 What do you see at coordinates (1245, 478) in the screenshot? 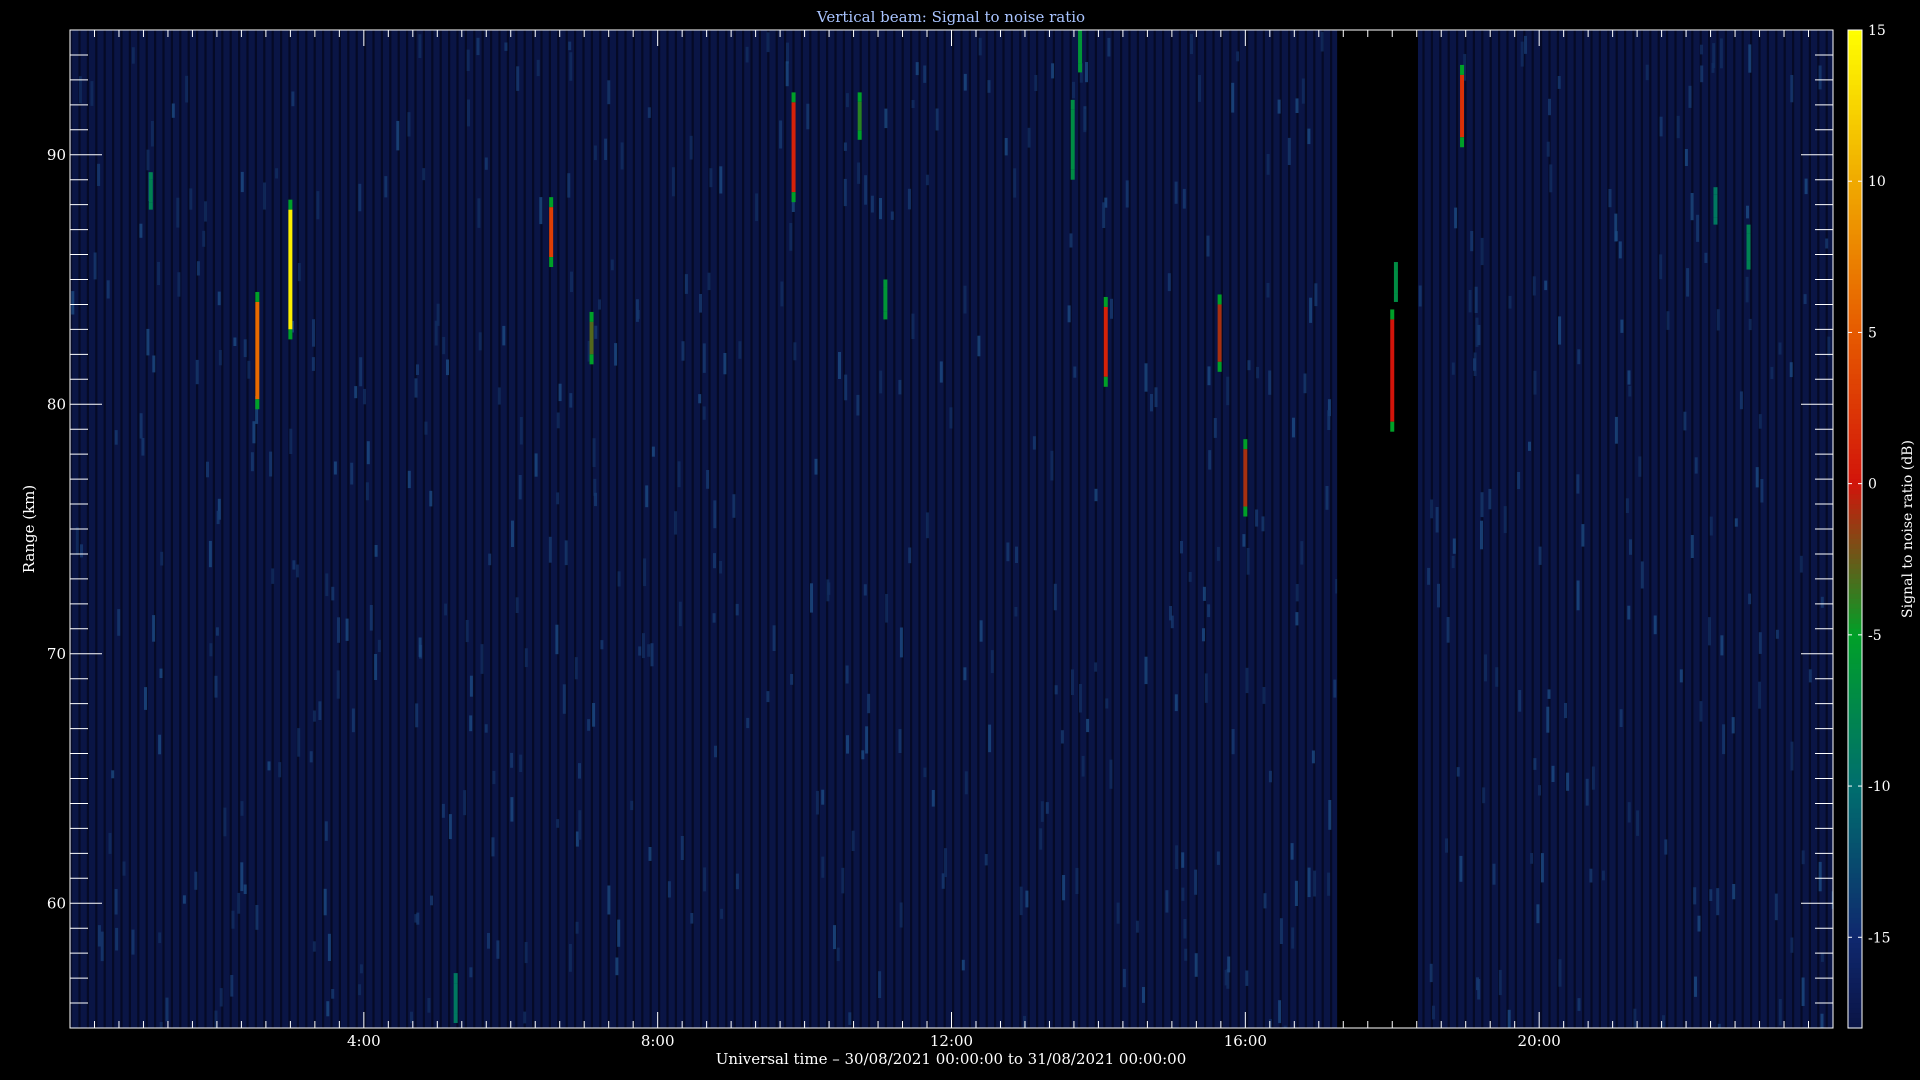
I see `echo-core` at bounding box center [1245, 478].